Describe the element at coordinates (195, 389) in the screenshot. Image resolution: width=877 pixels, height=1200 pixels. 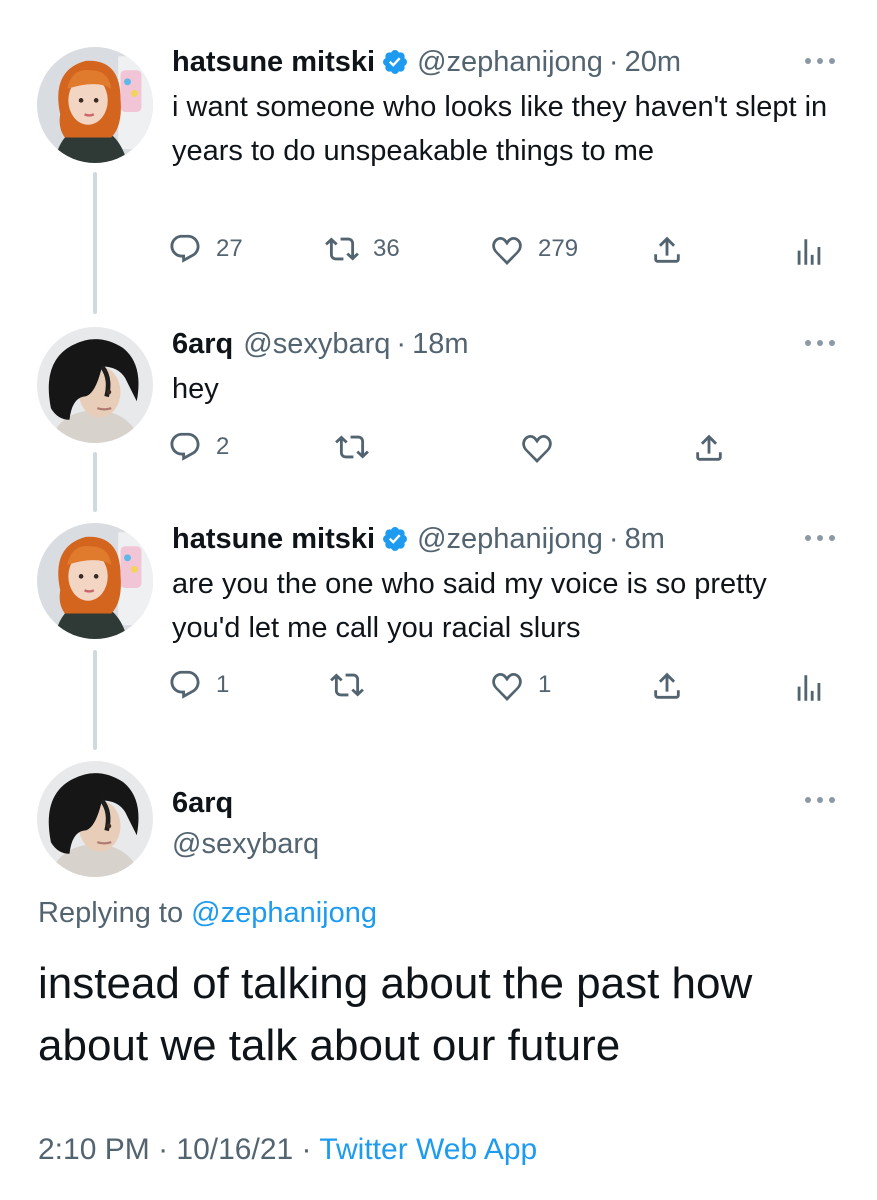
I see `tweet-text: hey` at that location.